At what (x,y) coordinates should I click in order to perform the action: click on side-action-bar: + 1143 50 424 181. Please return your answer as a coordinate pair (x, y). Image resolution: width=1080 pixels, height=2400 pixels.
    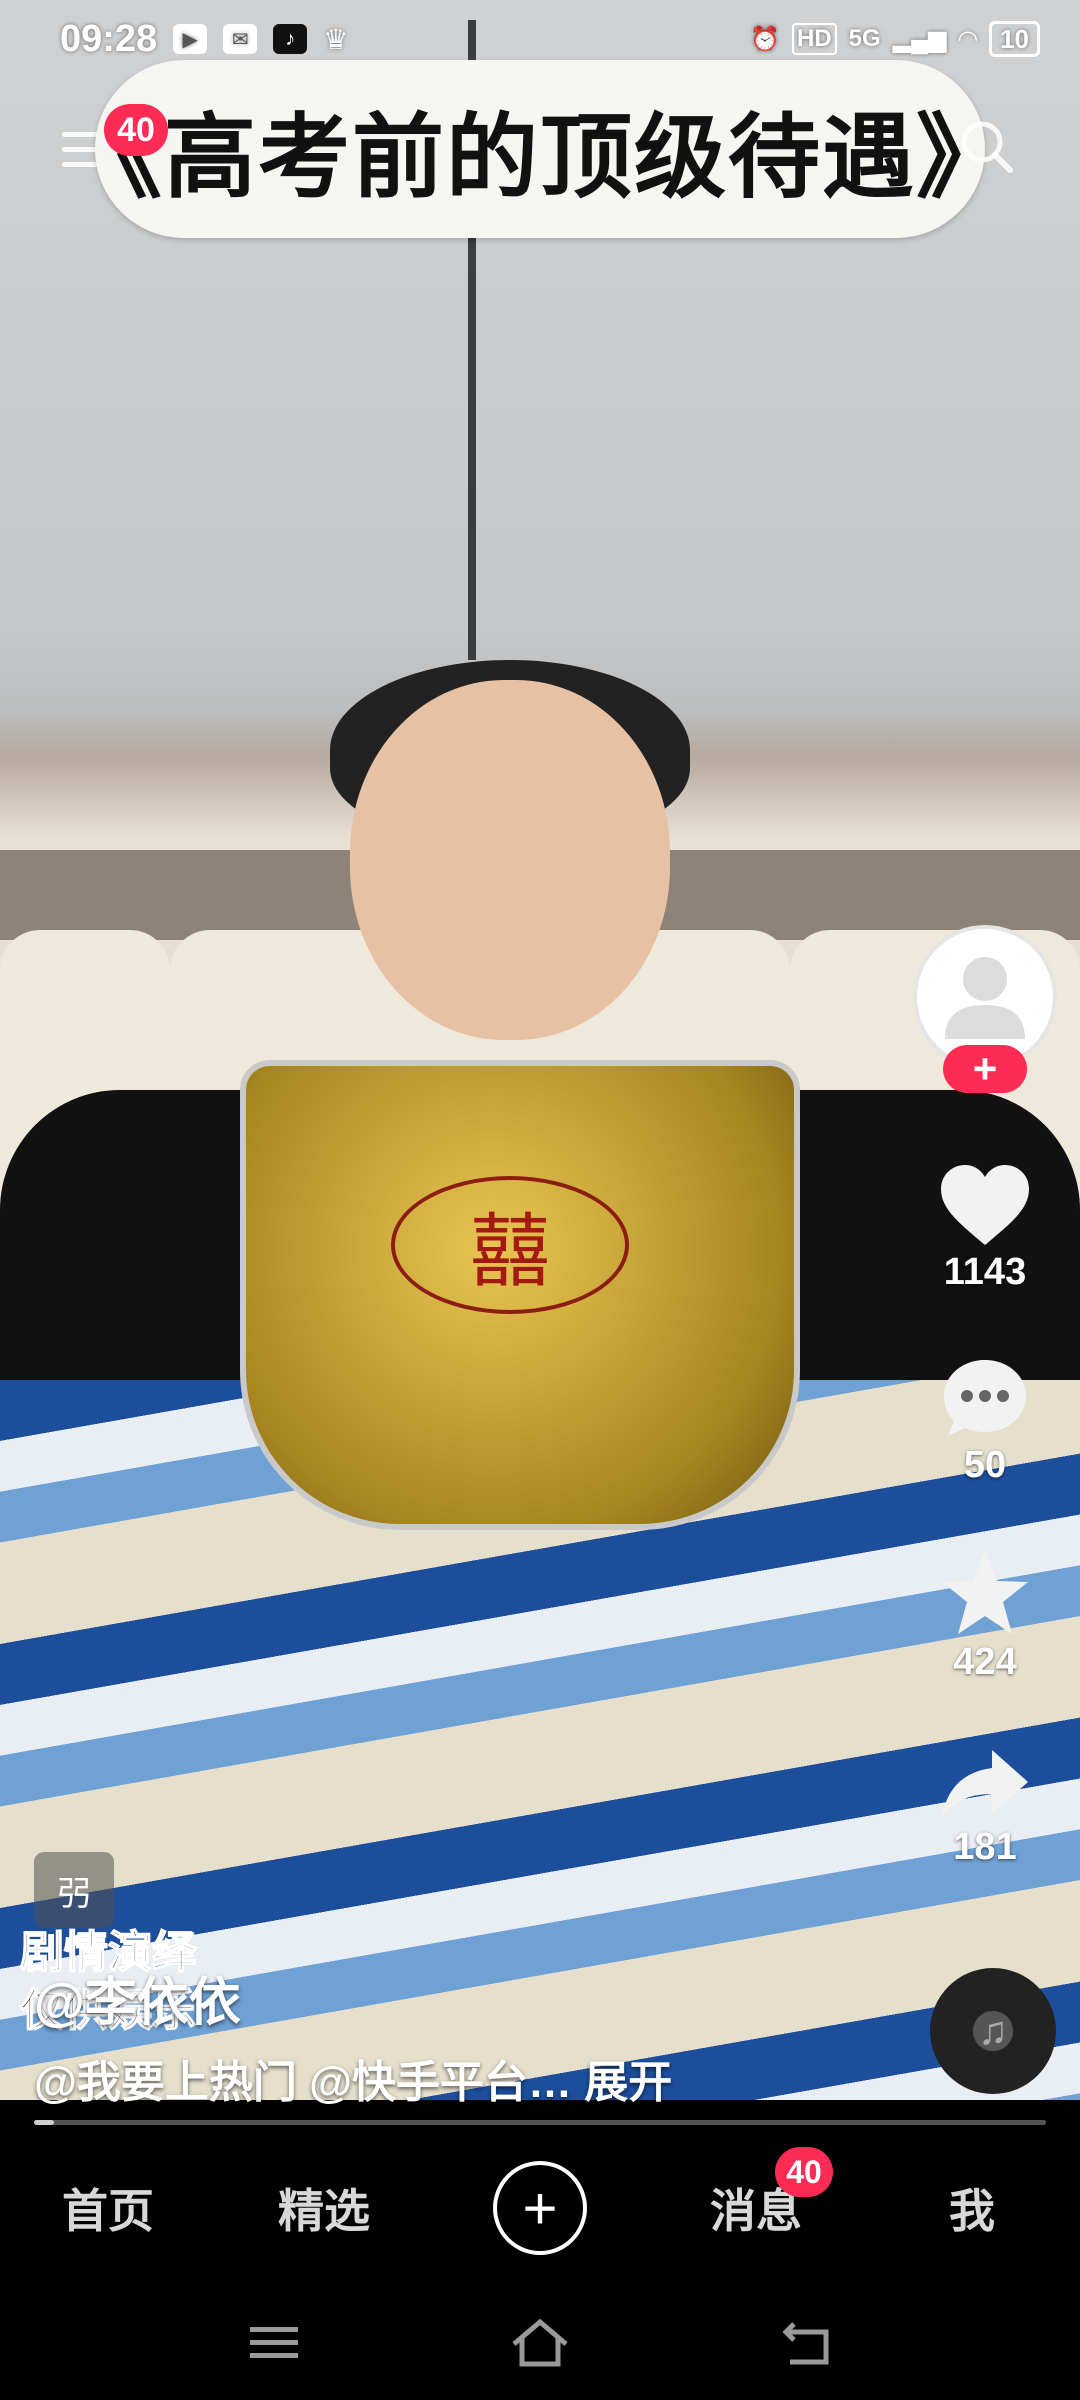
    Looking at the image, I should click on (985, 1397).